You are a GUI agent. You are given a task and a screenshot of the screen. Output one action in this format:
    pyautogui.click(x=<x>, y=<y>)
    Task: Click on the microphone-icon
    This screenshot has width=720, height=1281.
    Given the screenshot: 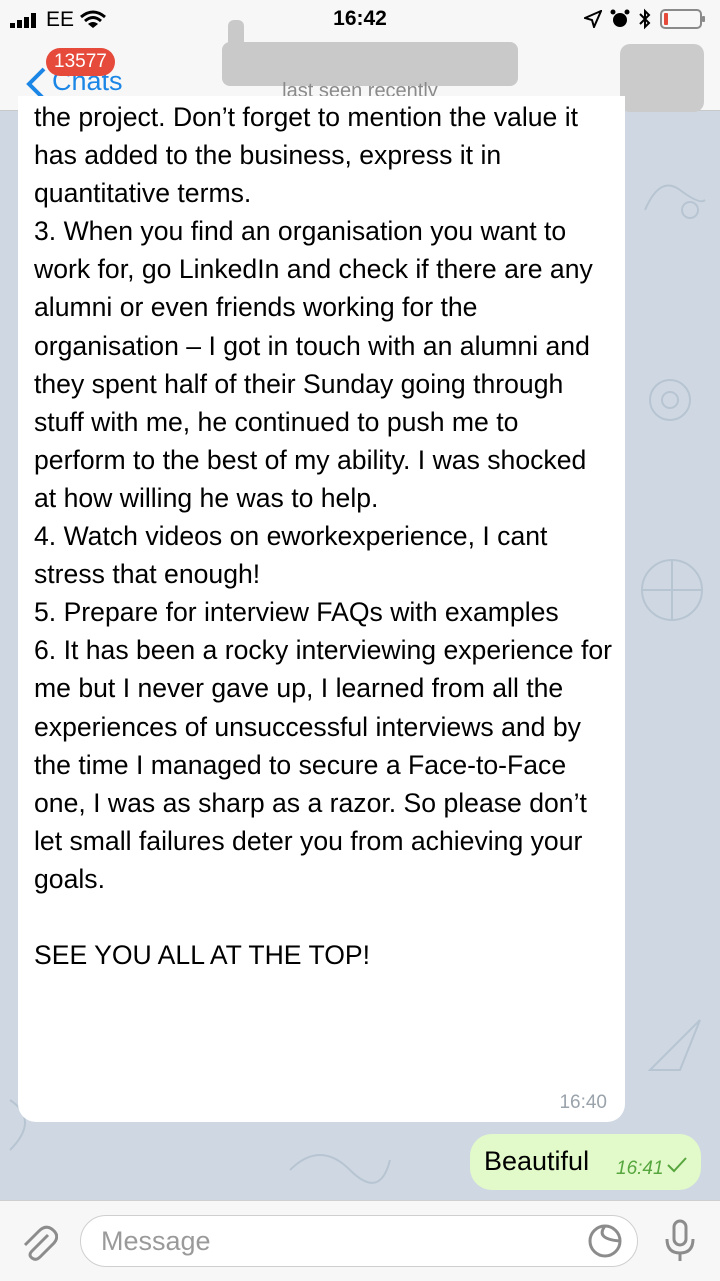 What is the action you would take?
    pyautogui.click(x=680, y=1241)
    